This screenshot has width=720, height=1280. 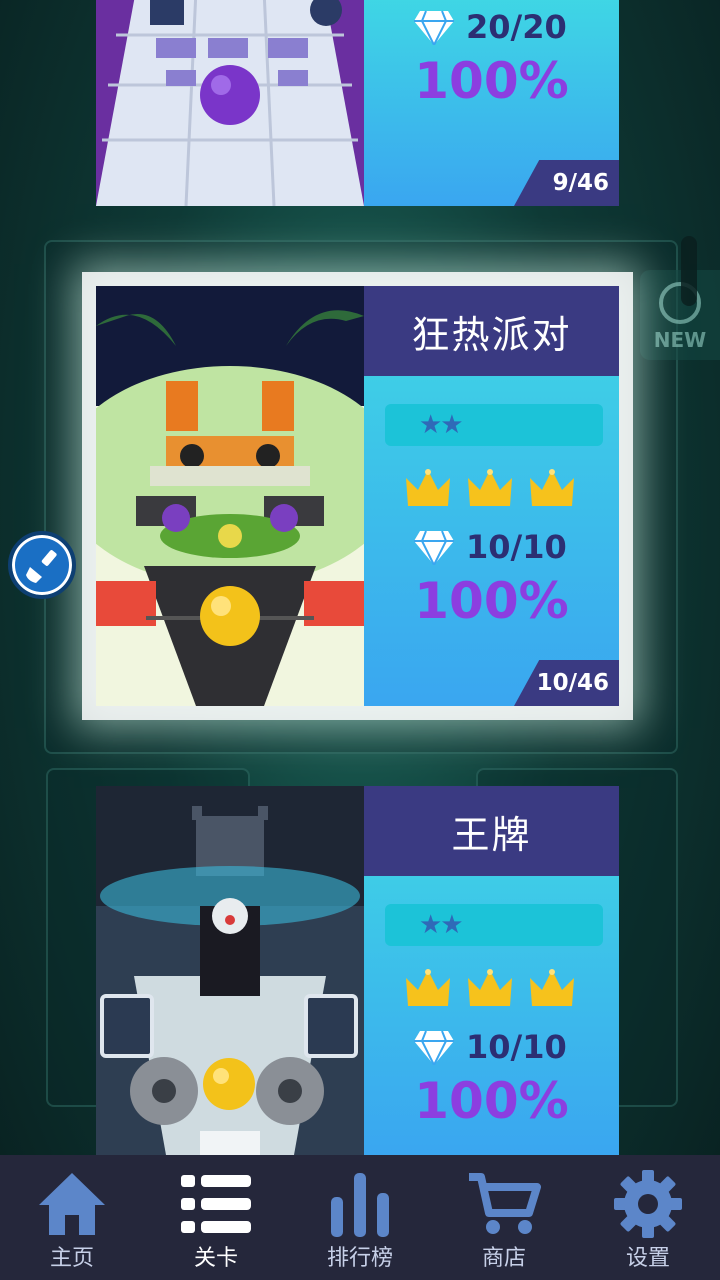 What do you see at coordinates (566, 683) in the screenshot?
I see `level-index-tab: 10/46` at bounding box center [566, 683].